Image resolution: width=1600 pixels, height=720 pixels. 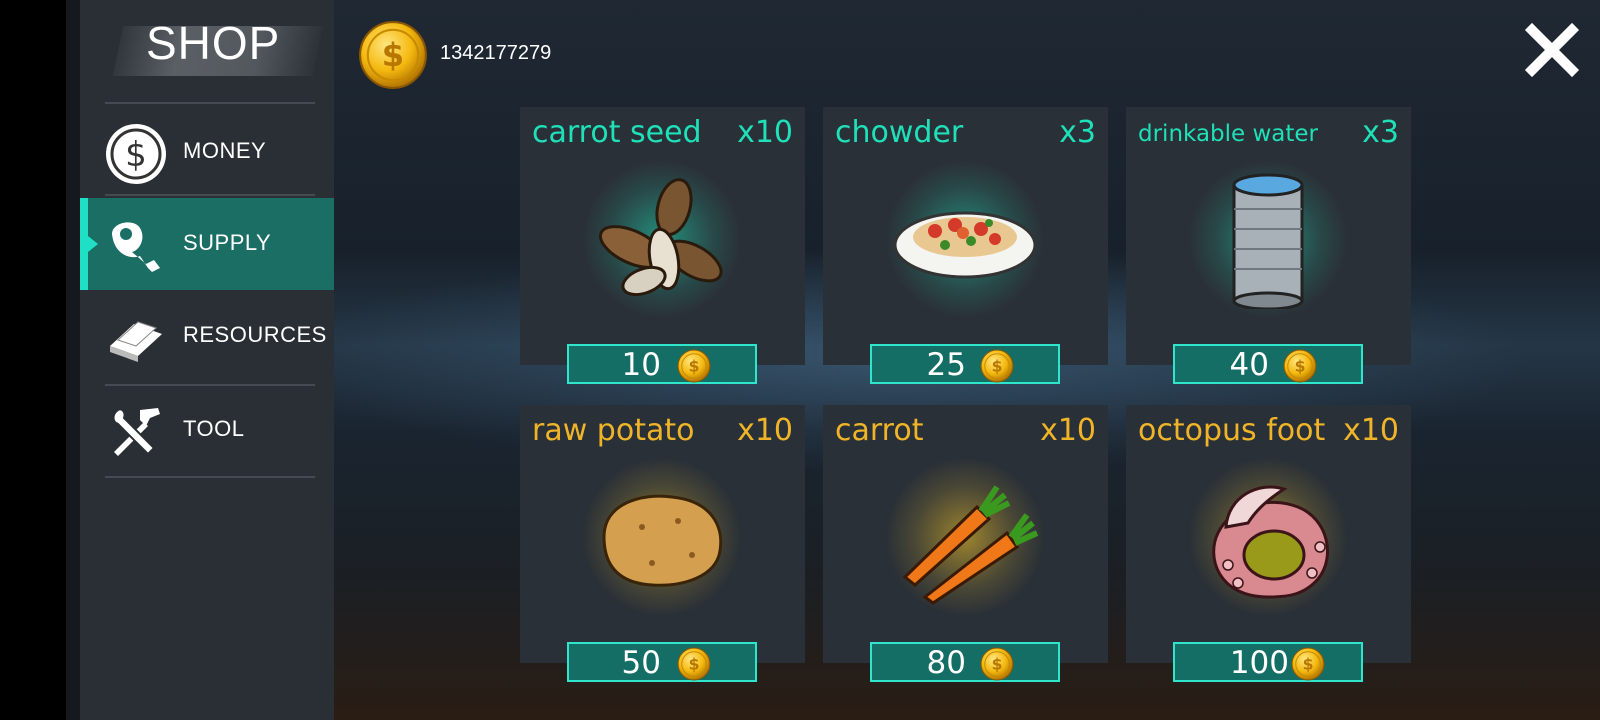 What do you see at coordinates (1552, 50) in the screenshot?
I see `close-icon` at bounding box center [1552, 50].